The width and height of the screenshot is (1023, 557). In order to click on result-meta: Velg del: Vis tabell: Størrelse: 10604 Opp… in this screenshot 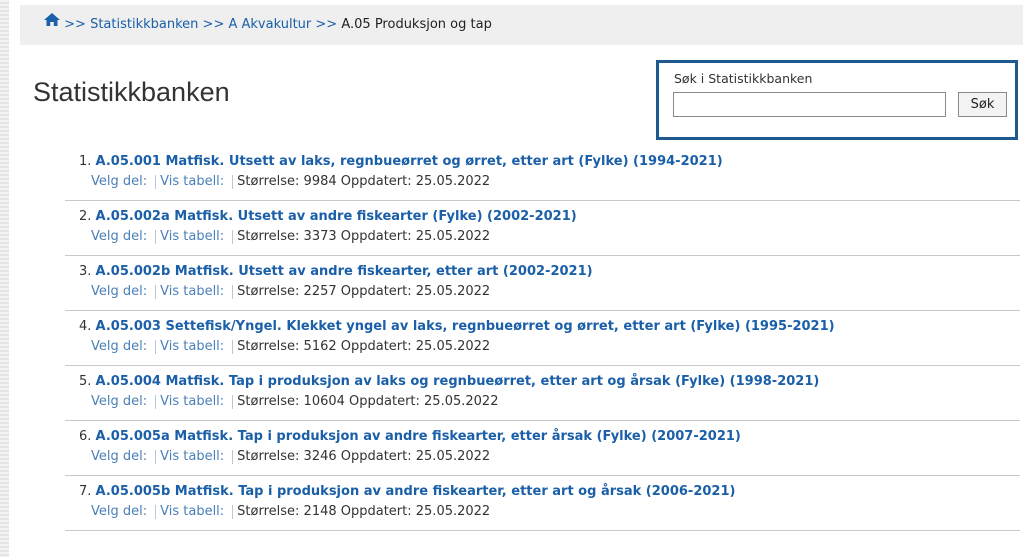, I will do `click(555, 402)`.